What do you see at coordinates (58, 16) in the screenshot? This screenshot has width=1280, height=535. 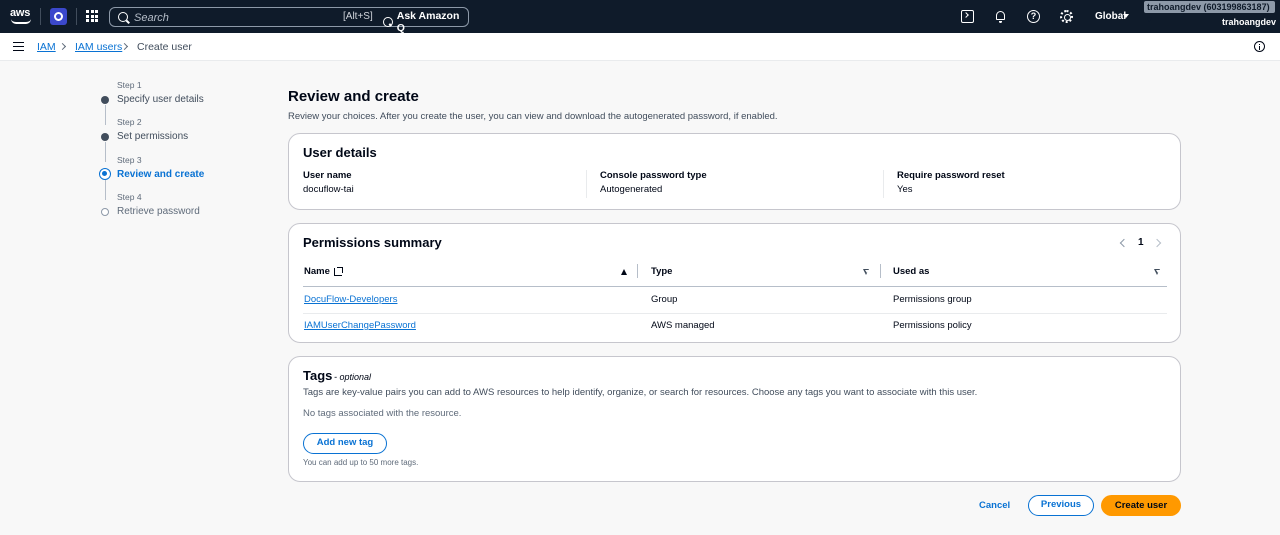 I see `service-icon` at bounding box center [58, 16].